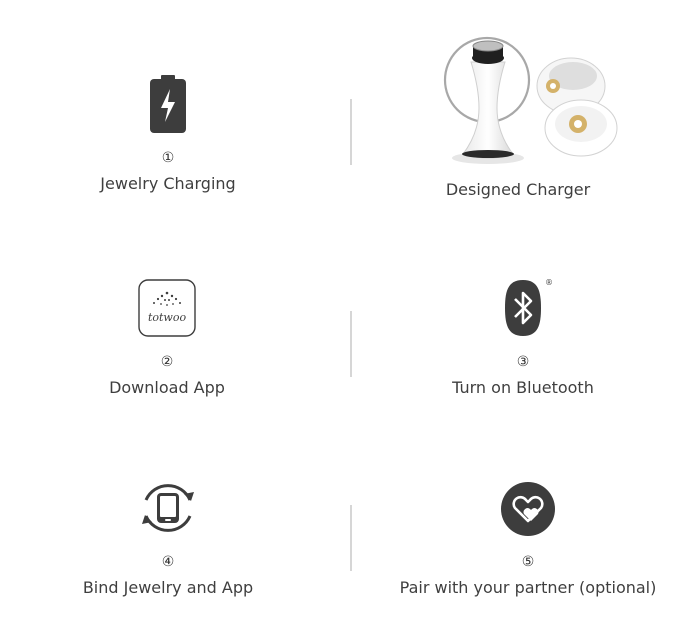 The width and height of the screenshot is (697, 626). I want to click on heart-pair-icon, so click(528, 509).